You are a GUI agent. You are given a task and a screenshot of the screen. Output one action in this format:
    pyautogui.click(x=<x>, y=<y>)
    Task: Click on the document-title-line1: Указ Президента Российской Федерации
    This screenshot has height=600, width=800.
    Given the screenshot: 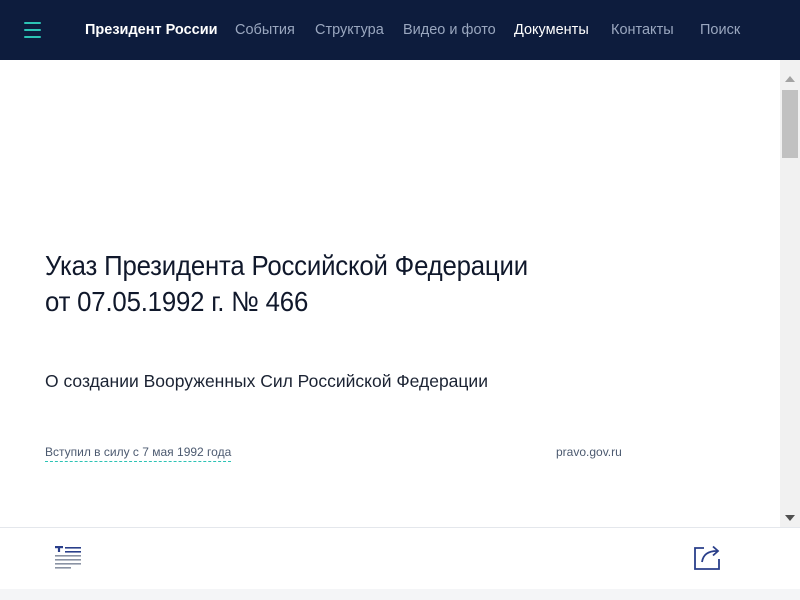 What is the action you would take?
    pyautogui.click(x=286, y=265)
    